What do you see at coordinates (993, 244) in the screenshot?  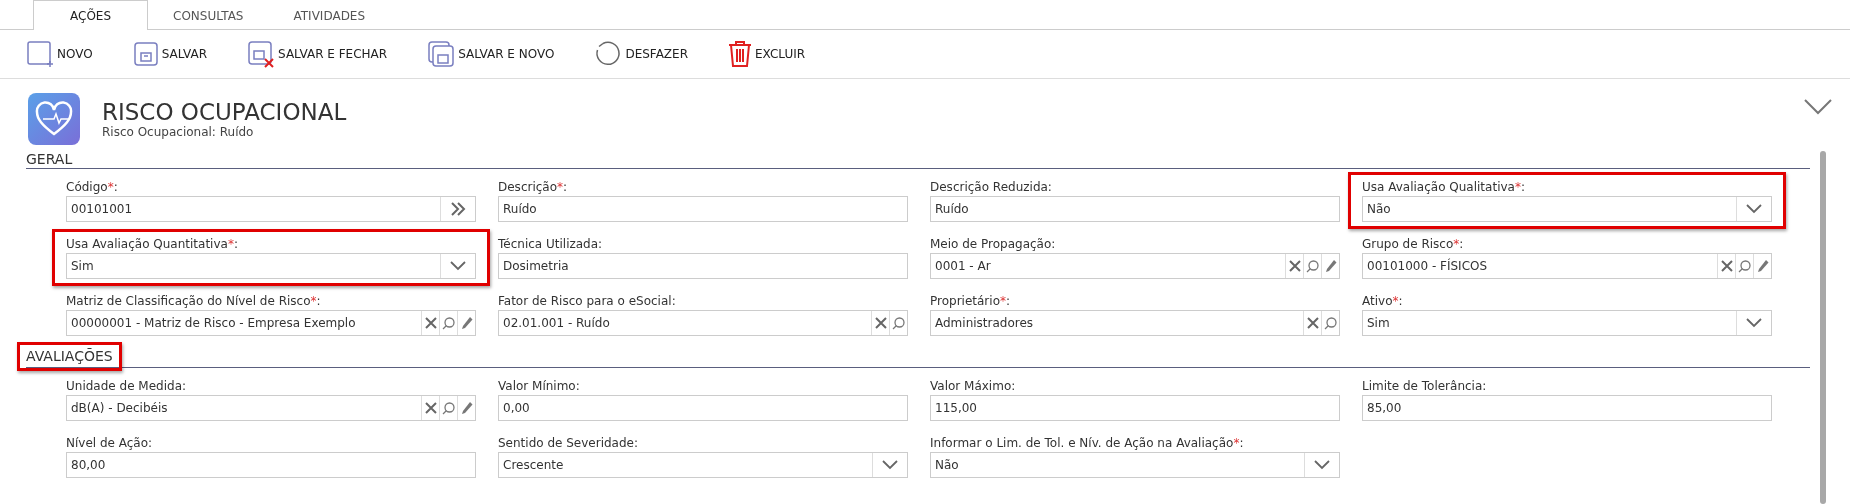 I see `field-label: Meio de Propagação:` at bounding box center [993, 244].